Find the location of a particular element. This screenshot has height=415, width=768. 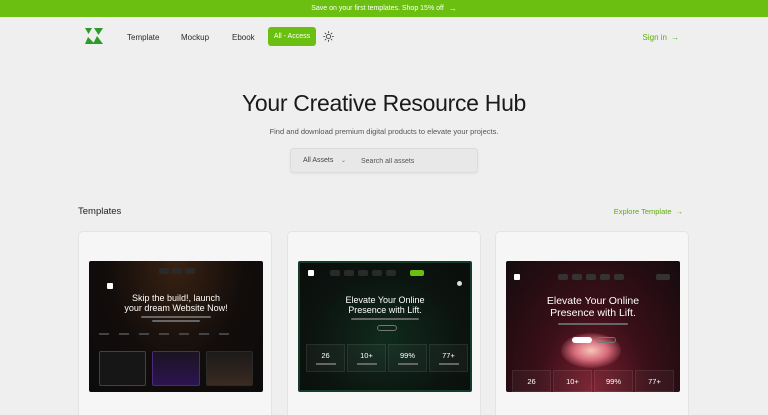

search-bar: All Assets ⌄ is located at coordinates (384, 160).